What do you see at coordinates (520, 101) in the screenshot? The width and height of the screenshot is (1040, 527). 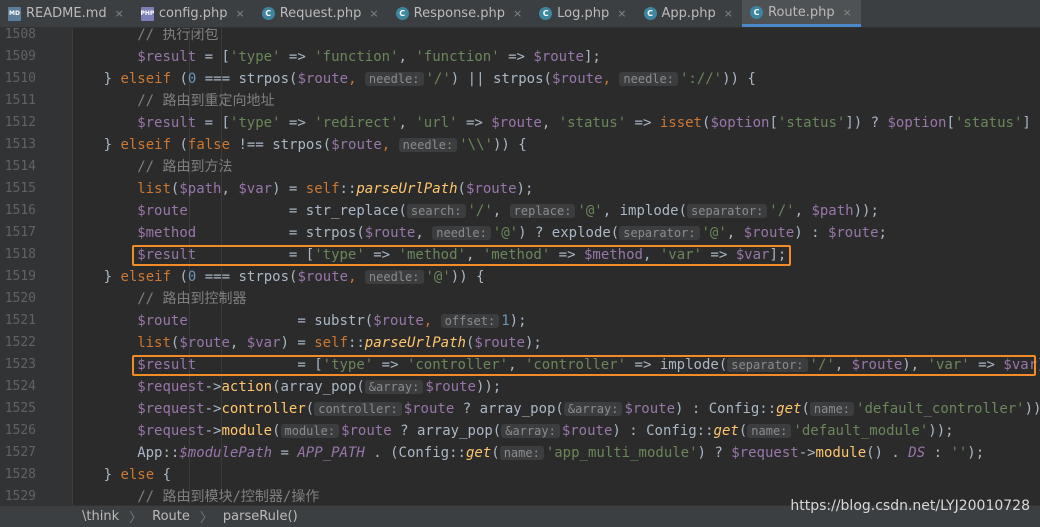 I see `code-line: 1511 // 路由到重定向地址` at bounding box center [520, 101].